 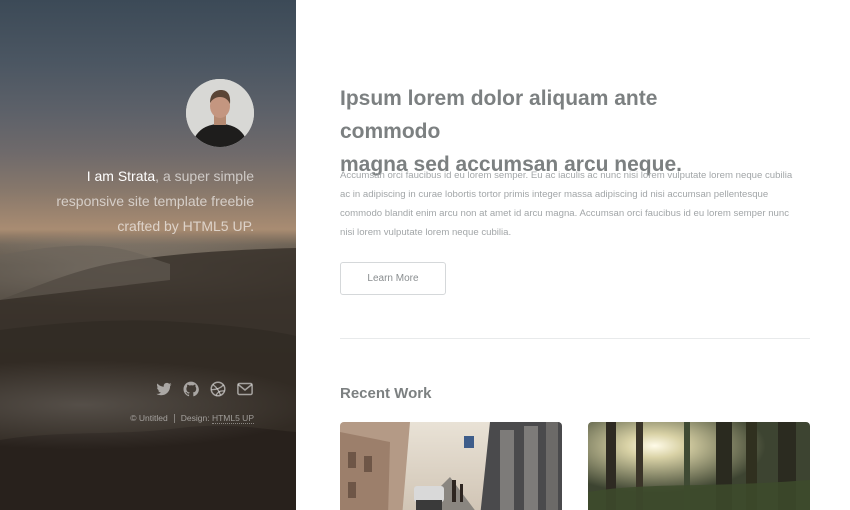 I want to click on copyright-footer: © Untitled Design: HTML5 UP, so click(x=192, y=418).